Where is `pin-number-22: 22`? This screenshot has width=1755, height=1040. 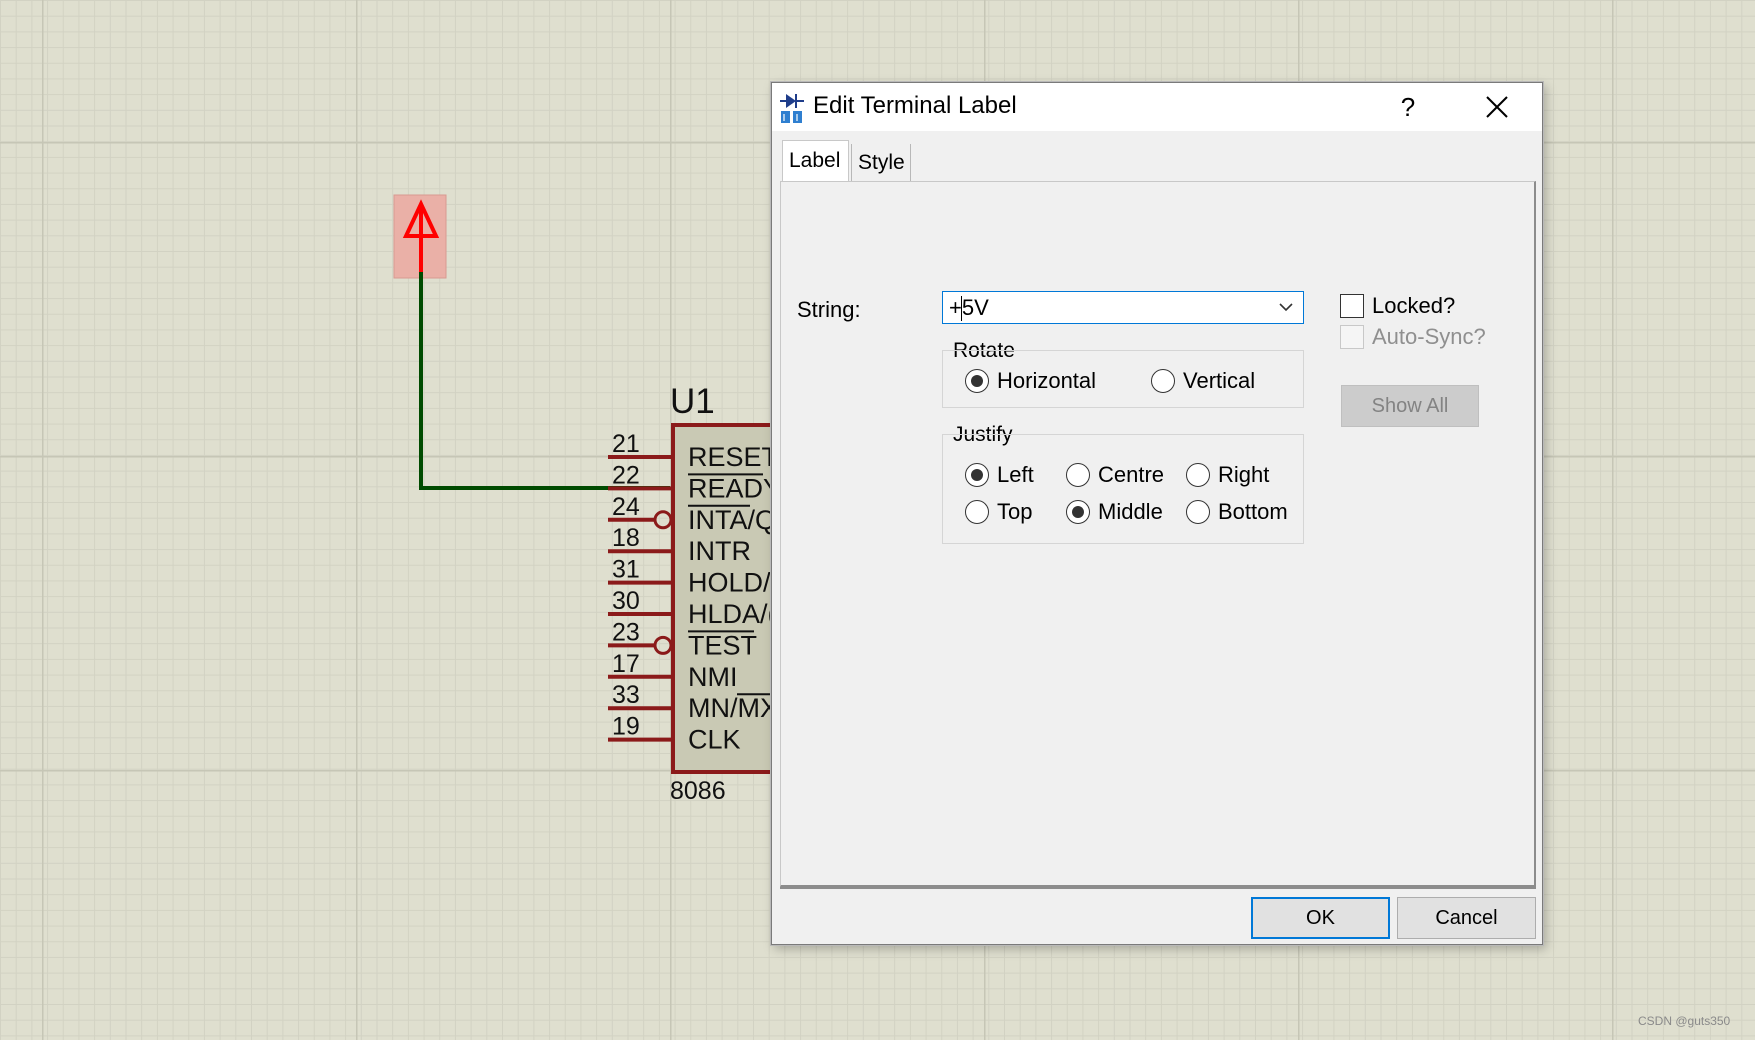 pin-number-22: 22 is located at coordinates (626, 475).